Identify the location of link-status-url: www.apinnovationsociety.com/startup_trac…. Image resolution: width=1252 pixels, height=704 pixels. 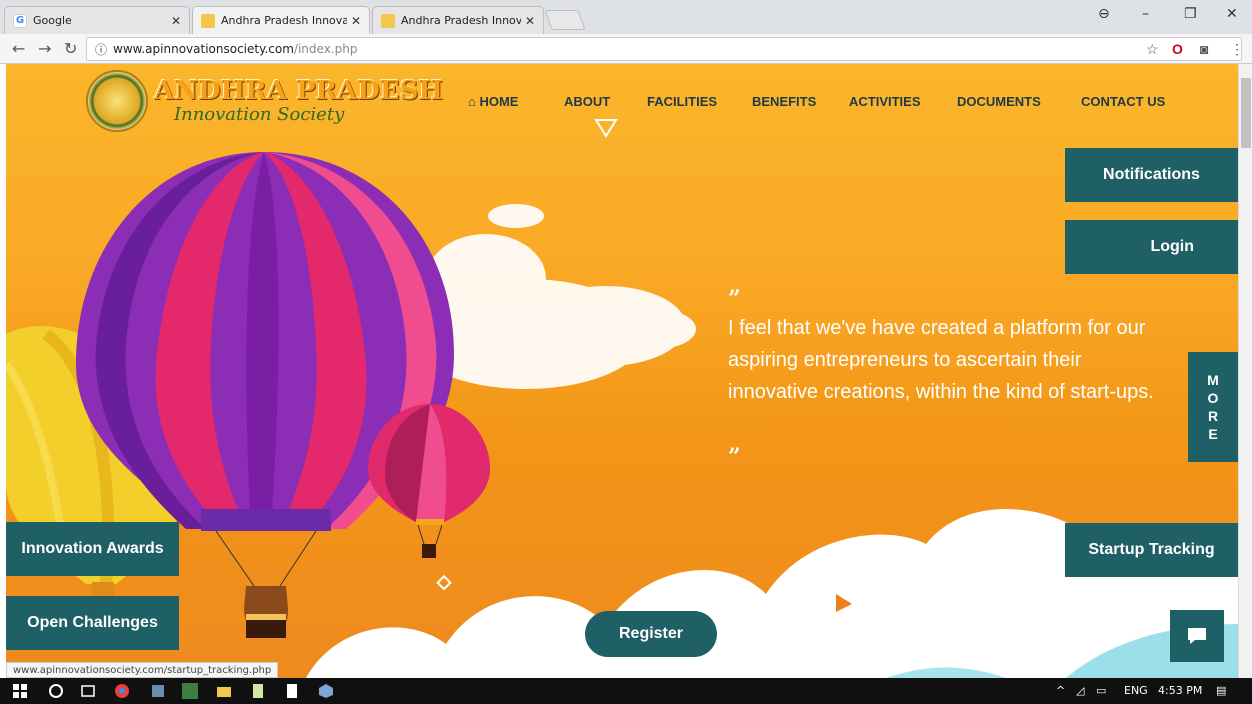
(142, 670).